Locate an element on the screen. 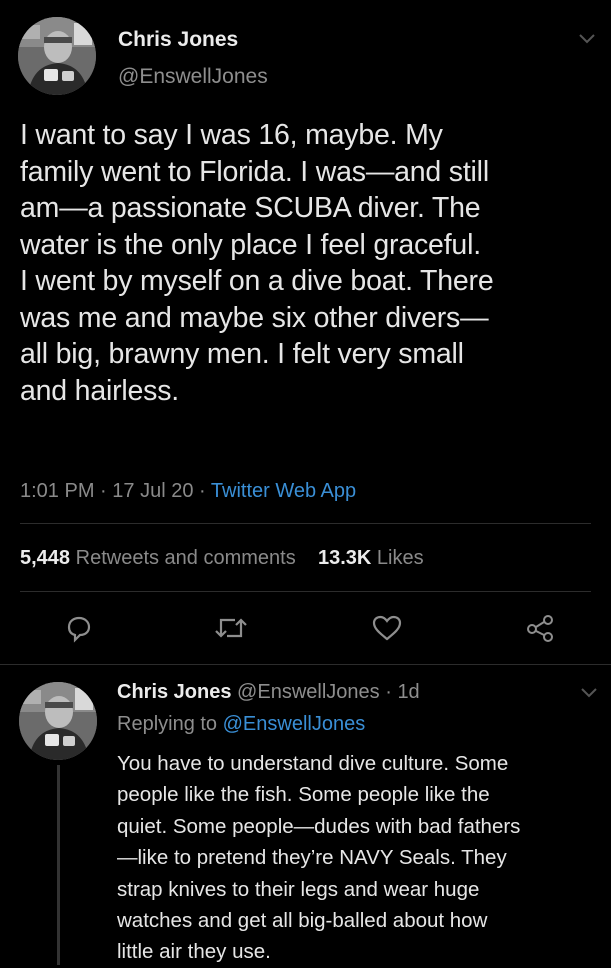  reply-text-line: watches and get all big-balled about how is located at coordinates (302, 921).